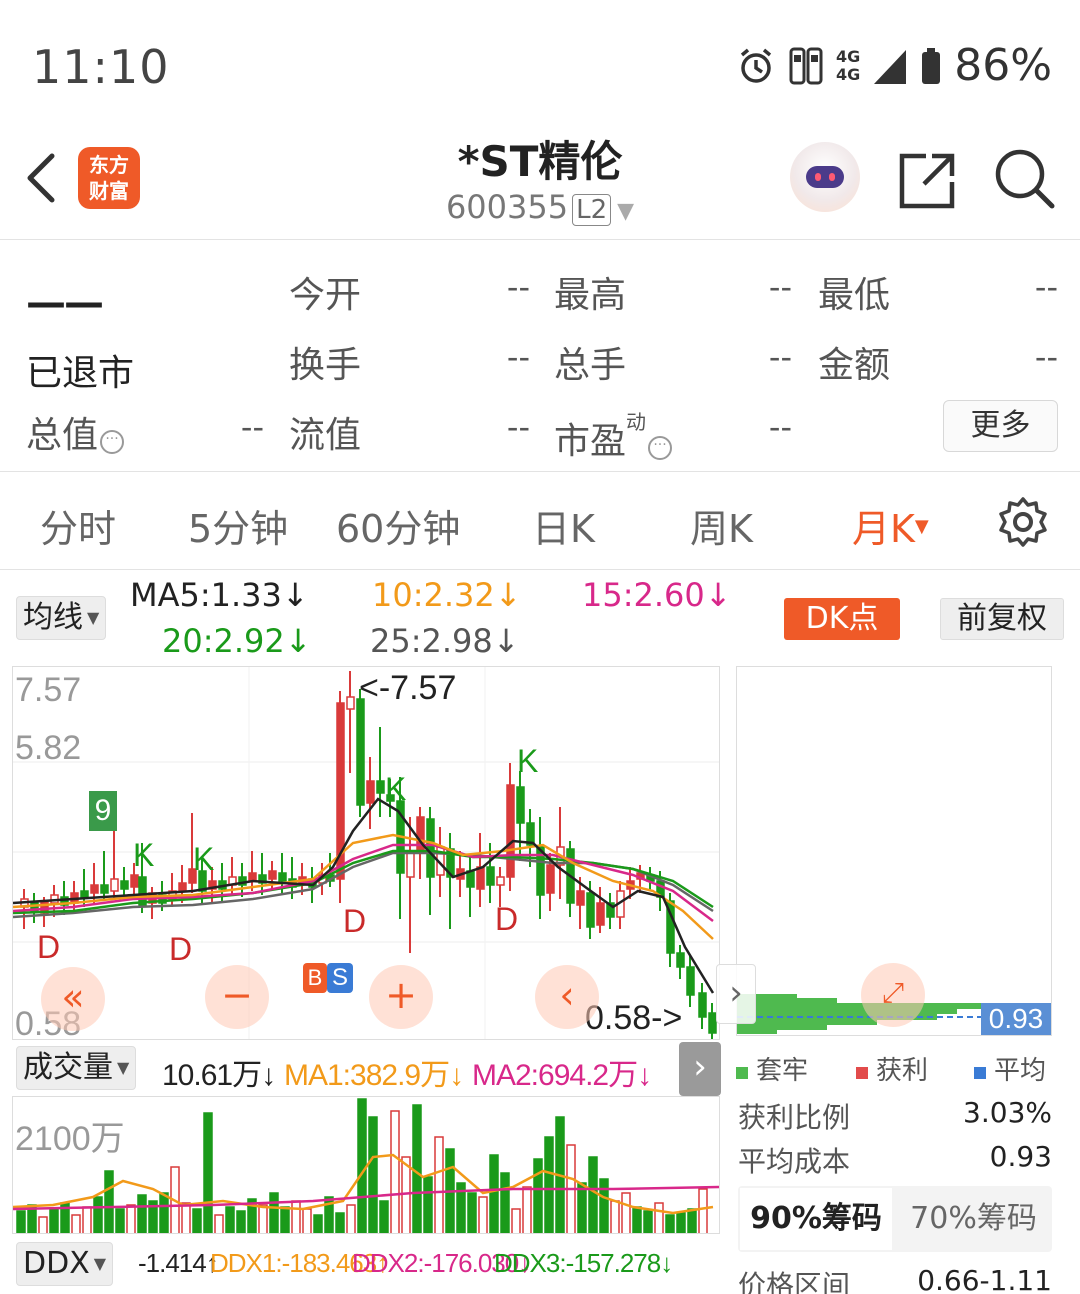  I want to click on stock-code: 600355, so click(507, 207).